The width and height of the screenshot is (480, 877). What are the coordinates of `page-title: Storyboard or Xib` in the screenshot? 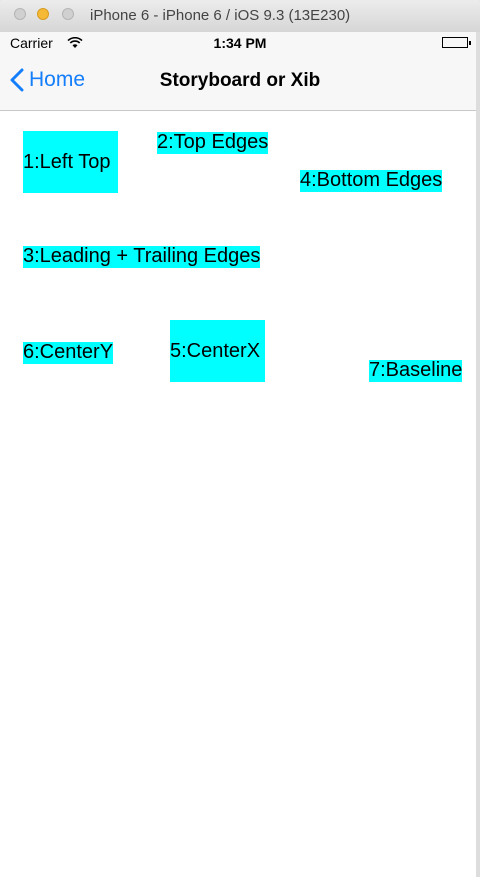 It's located at (240, 80).